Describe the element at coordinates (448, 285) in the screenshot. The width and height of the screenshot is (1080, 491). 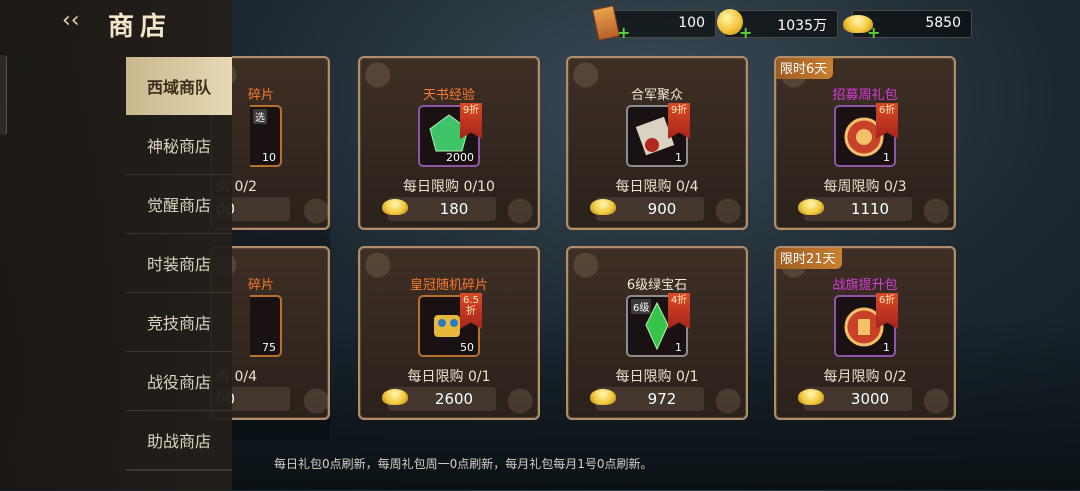
I see `item-name: 皇冠随机碎片` at that location.